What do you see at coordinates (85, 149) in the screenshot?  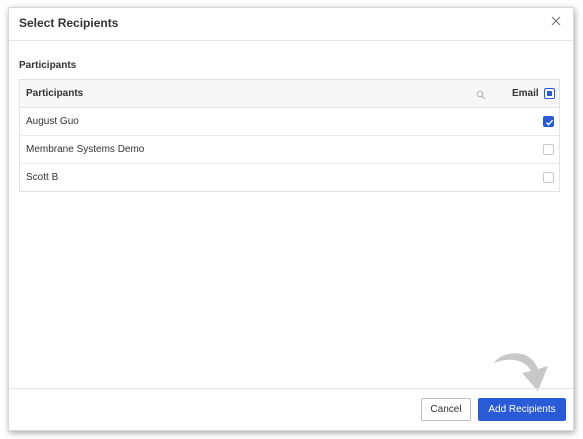 I see `participant-name: Membrane Systems Demo` at bounding box center [85, 149].